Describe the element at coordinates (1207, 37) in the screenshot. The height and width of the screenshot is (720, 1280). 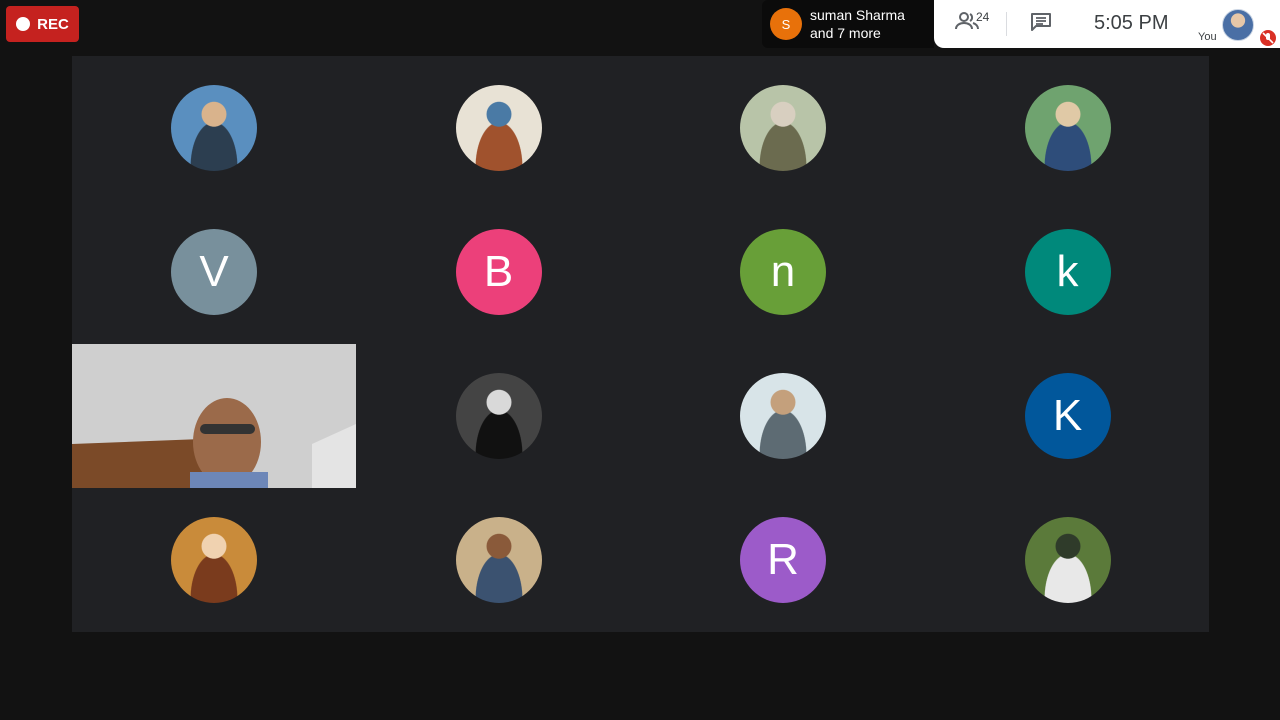
I see `self-label: You` at that location.